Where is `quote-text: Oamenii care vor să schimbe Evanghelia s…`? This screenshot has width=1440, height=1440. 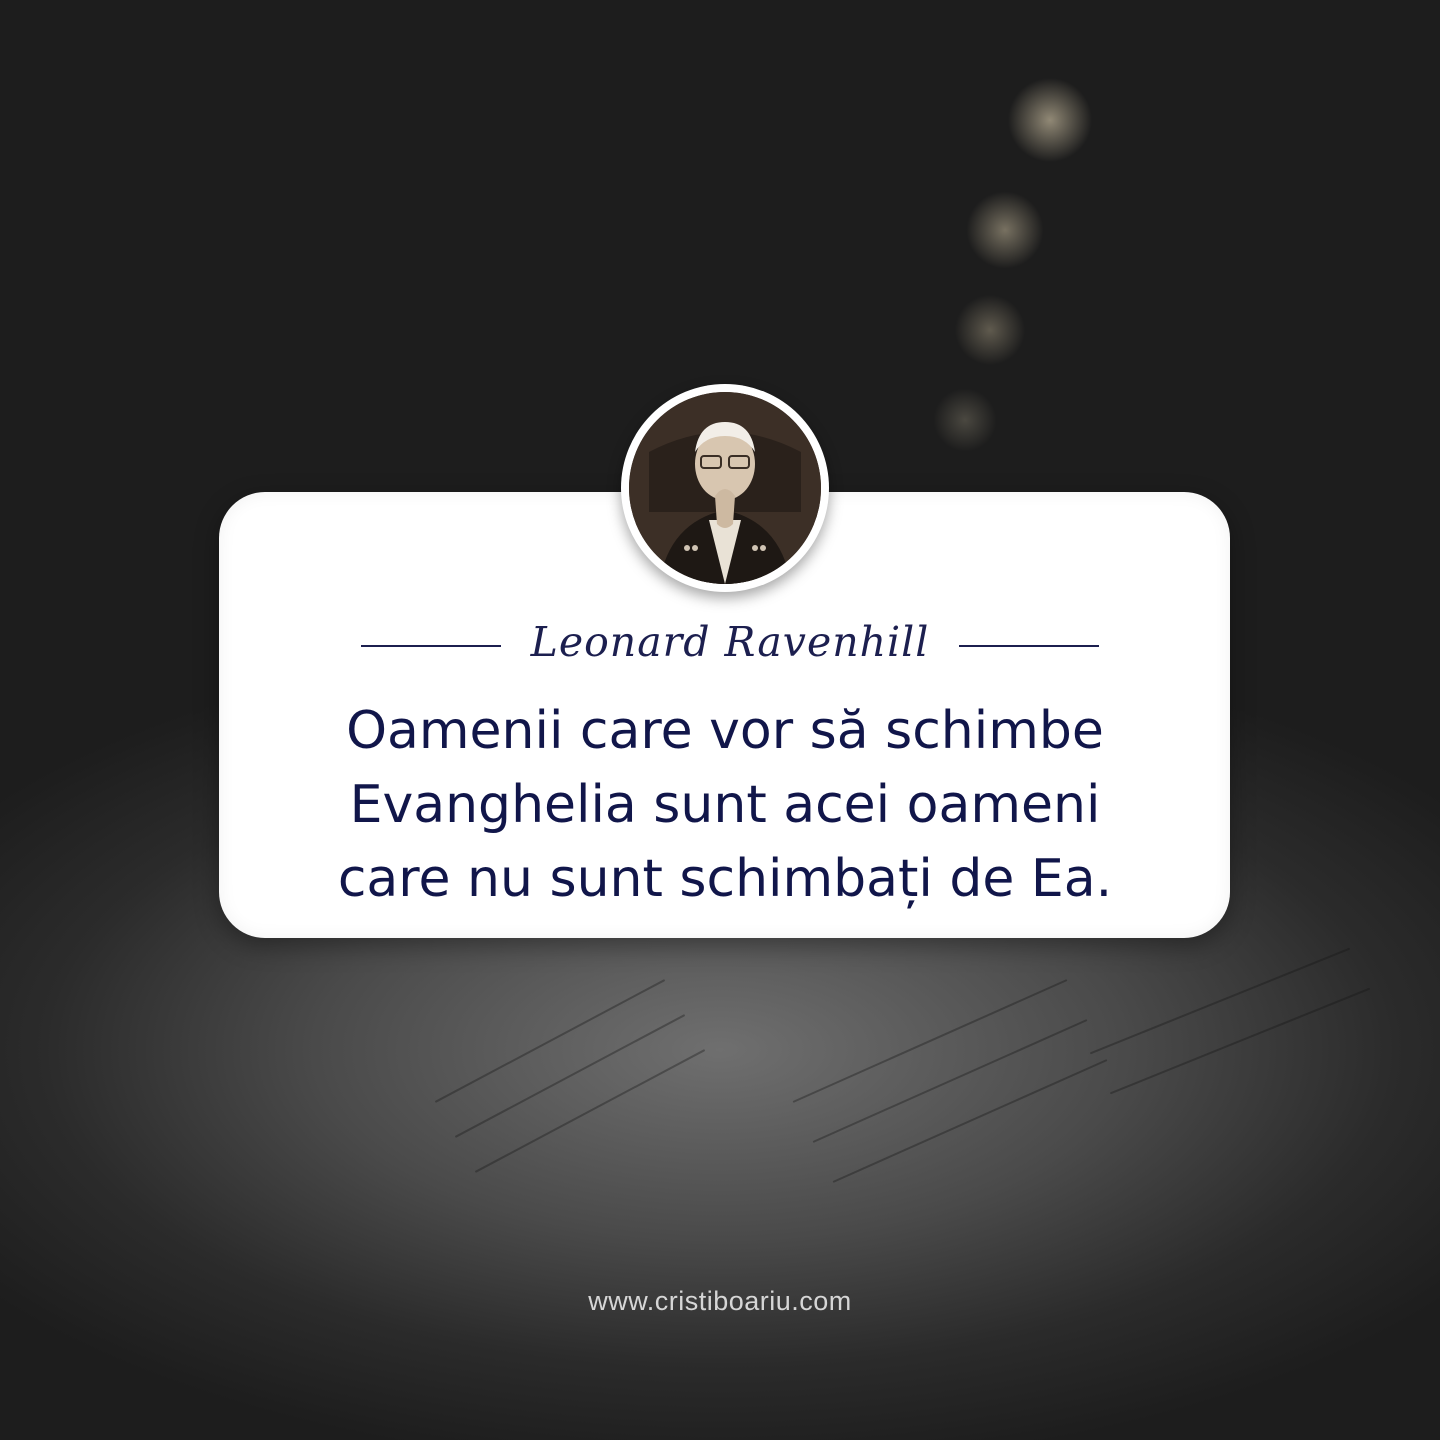
quote-text: Oamenii care vor să schimbe Evanghelia s… is located at coordinates (725, 805).